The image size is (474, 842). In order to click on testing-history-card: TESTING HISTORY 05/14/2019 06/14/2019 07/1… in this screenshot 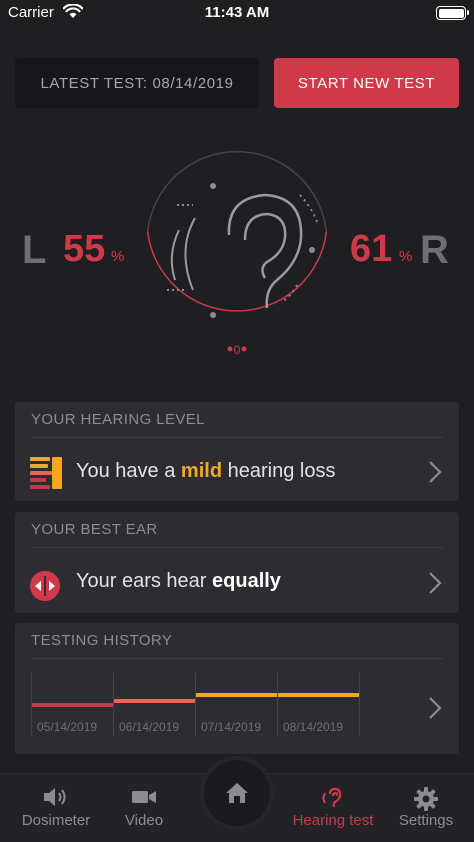, I will do `click(237, 688)`.